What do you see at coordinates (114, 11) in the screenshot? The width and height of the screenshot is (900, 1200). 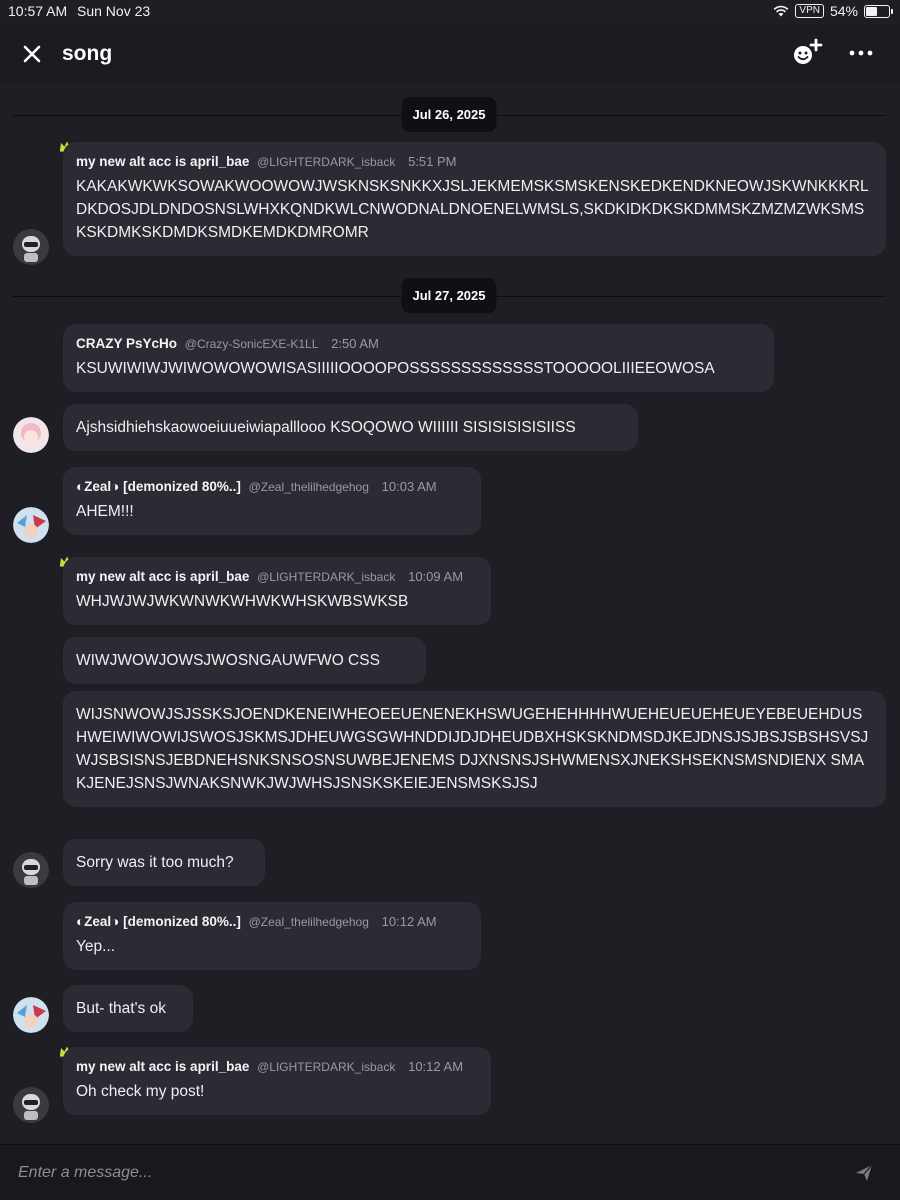 I see `status-date: Sun Nov 23` at bounding box center [114, 11].